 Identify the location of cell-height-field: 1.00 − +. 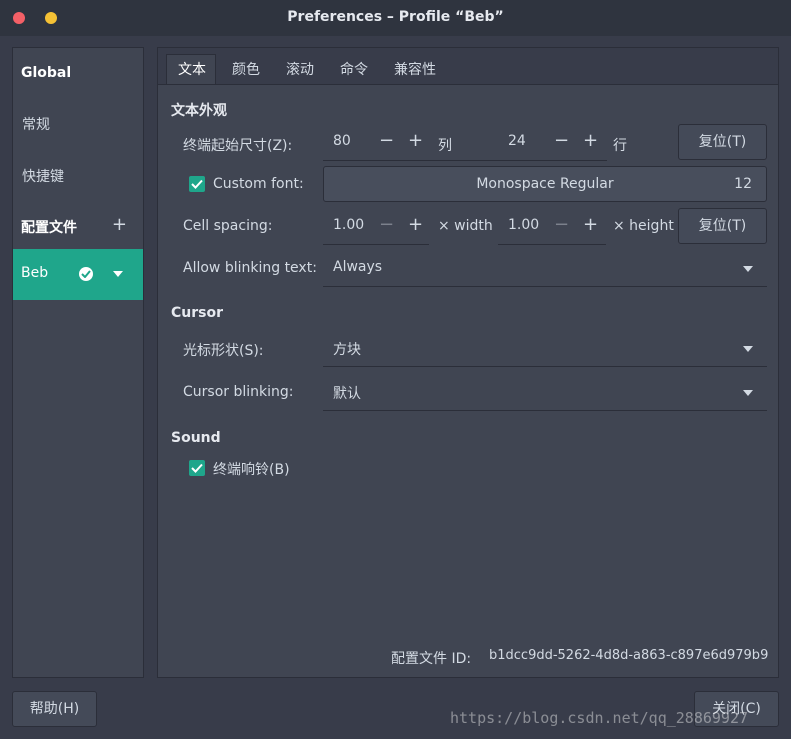
(552, 226).